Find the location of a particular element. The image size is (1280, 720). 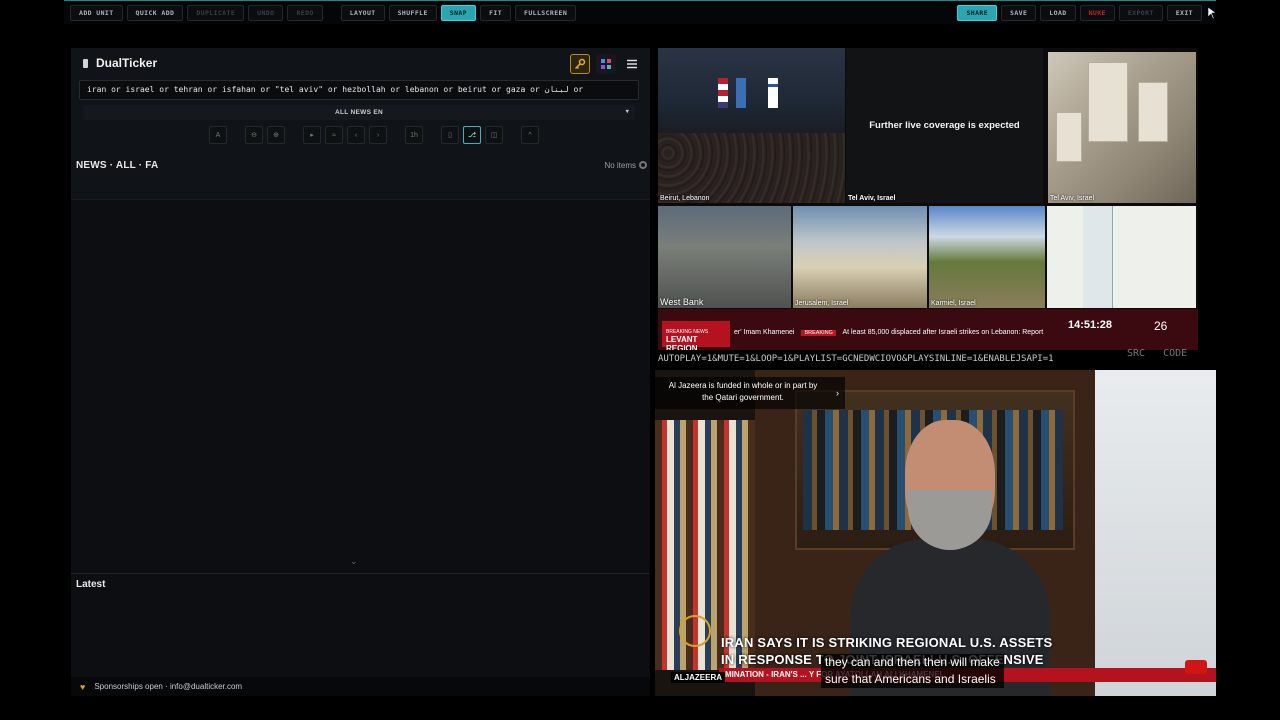

hamburger-menu-icon is located at coordinates (632, 64).